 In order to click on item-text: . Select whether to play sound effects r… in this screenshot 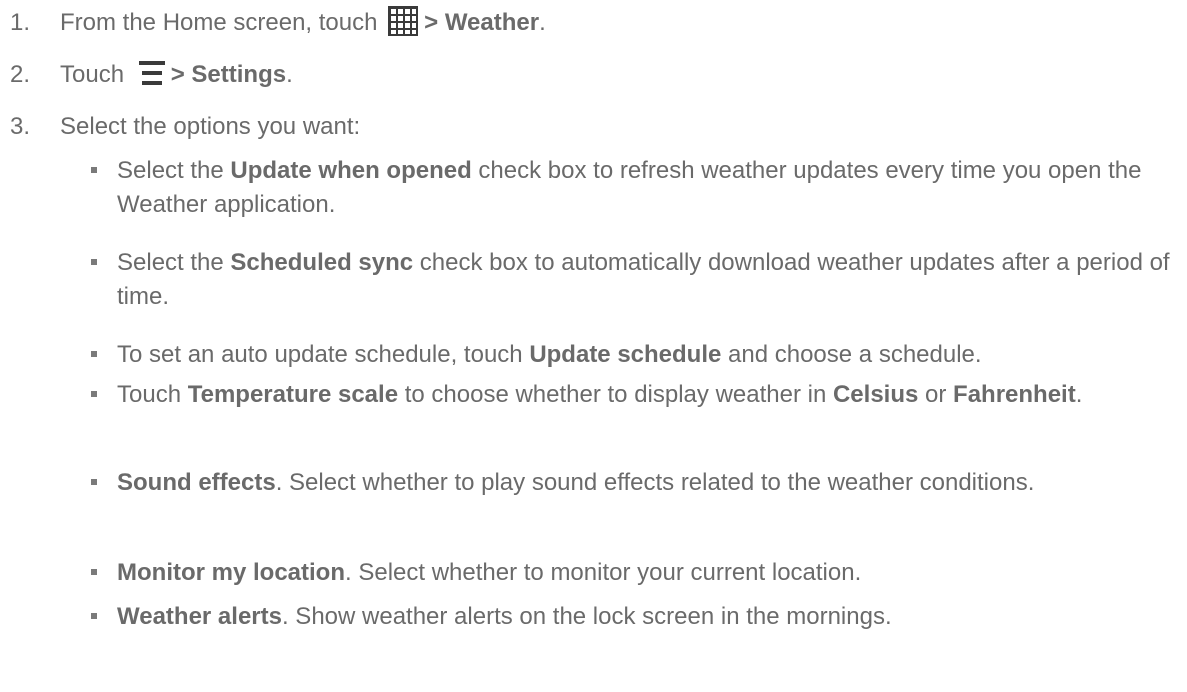, I will do `click(655, 482)`.